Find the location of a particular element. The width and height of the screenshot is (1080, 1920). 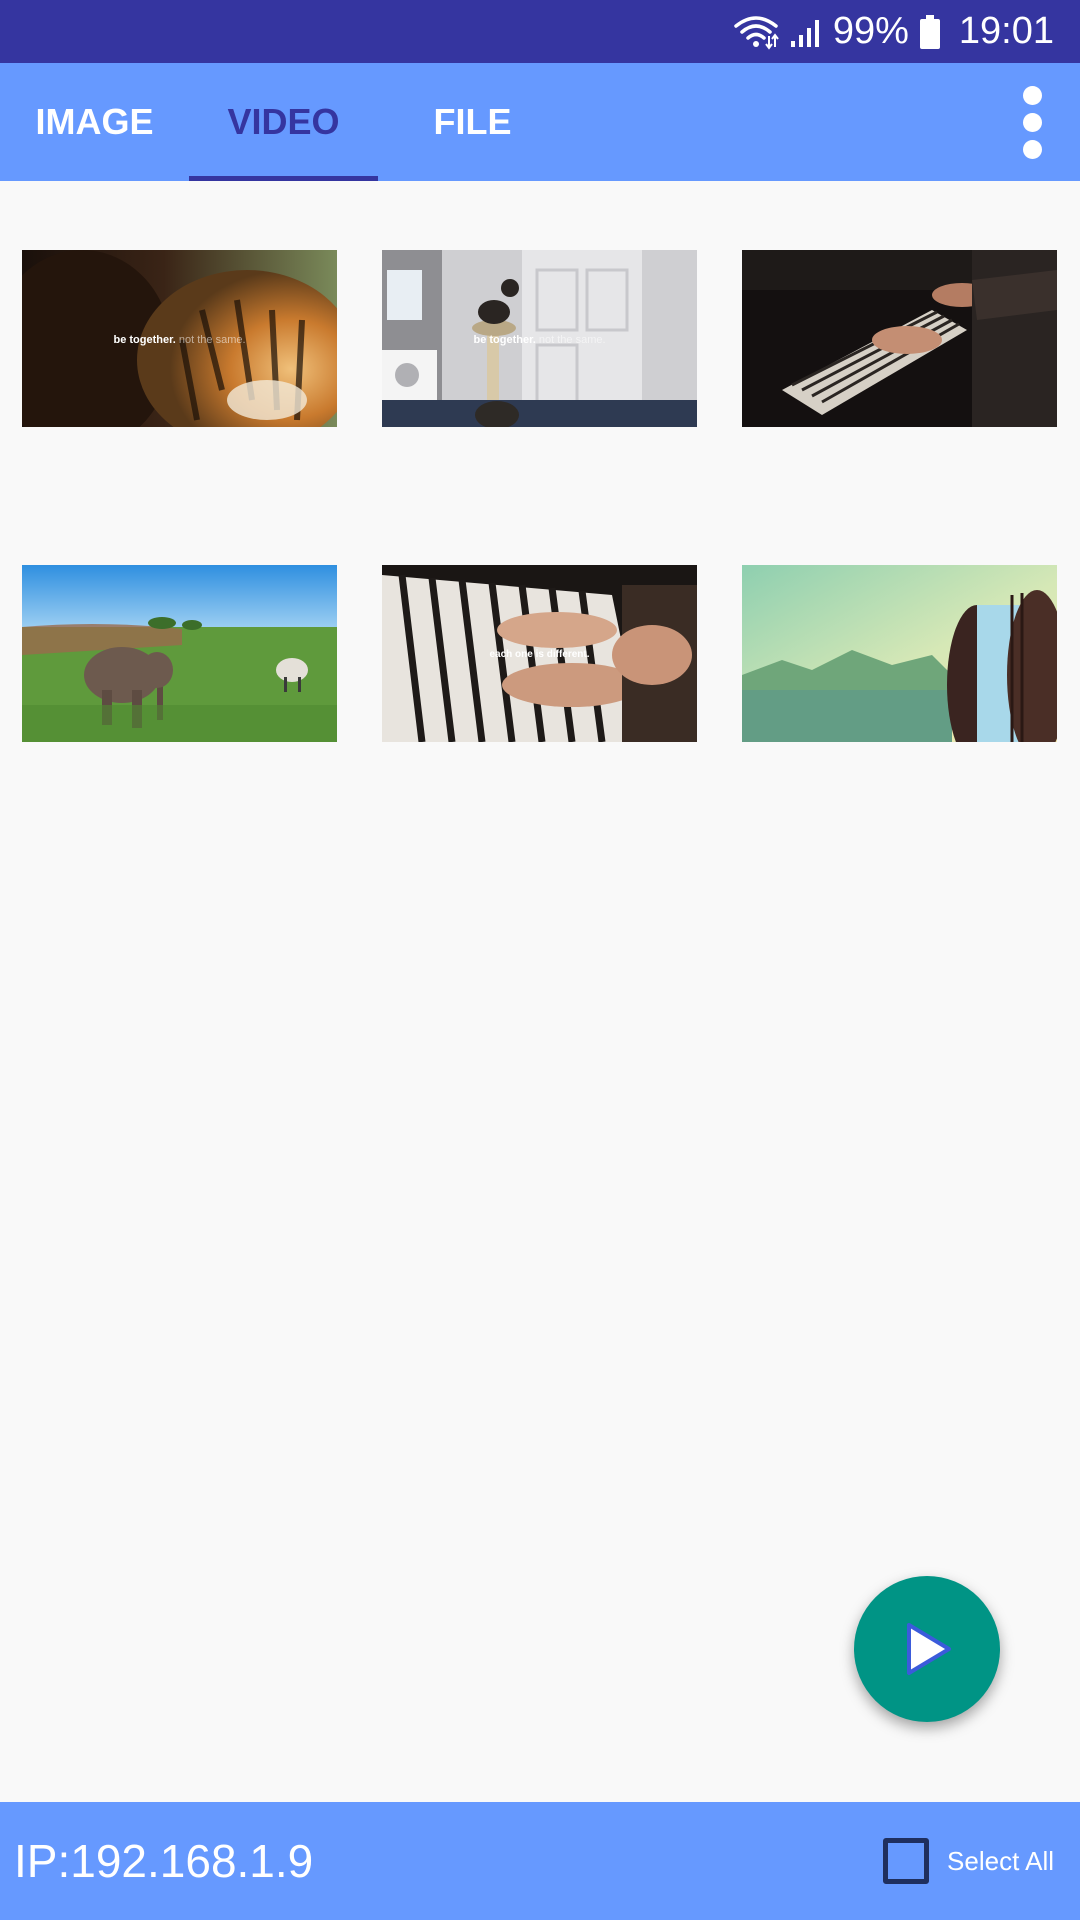

select-all-toggle: Select All is located at coordinates (968, 1861).